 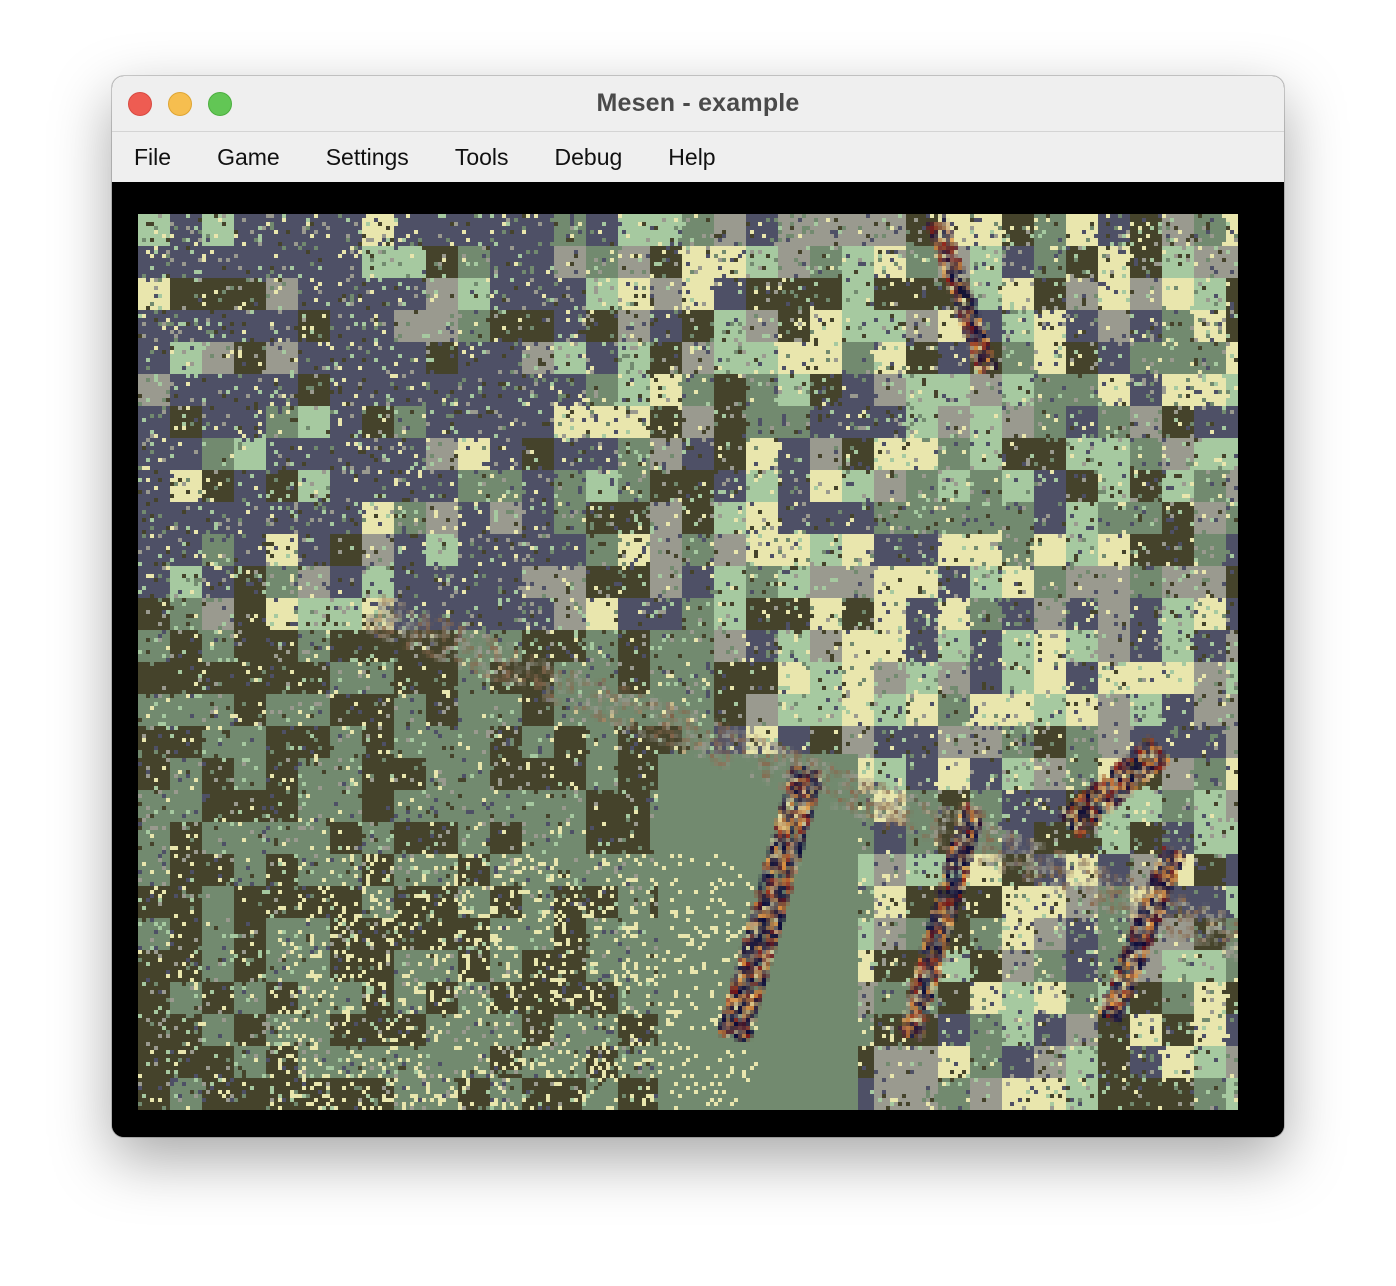 I want to click on menu-settings: Settings, so click(x=367, y=157).